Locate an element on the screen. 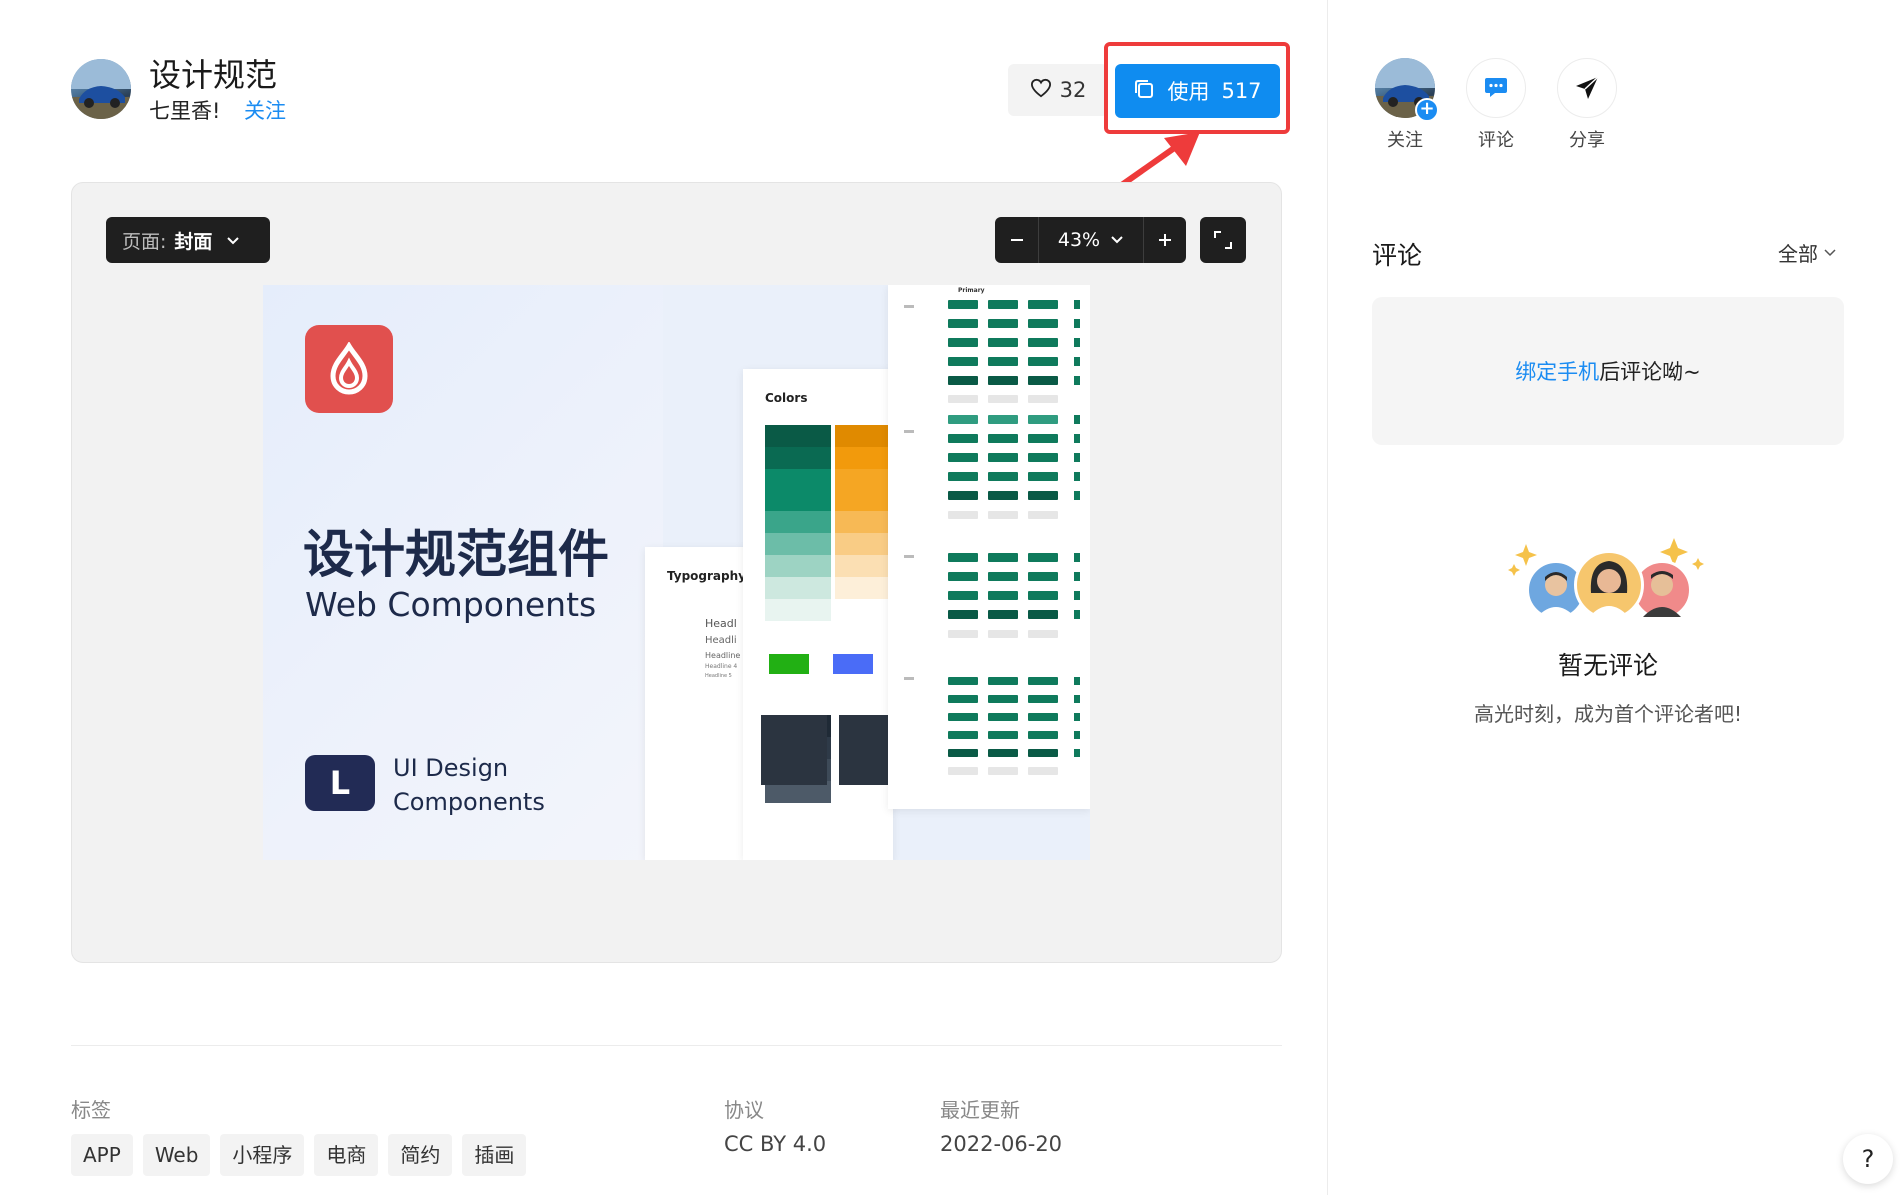  page-title: 设计规范 is located at coordinates (213, 75).